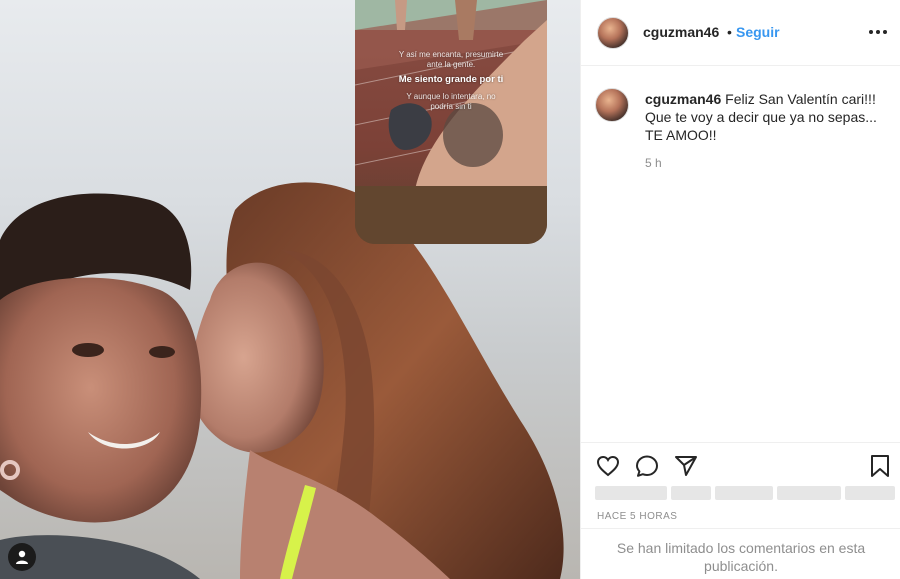 The height and width of the screenshot is (579, 900). What do you see at coordinates (612, 105) in the screenshot?
I see `caption-author-avatar` at bounding box center [612, 105].